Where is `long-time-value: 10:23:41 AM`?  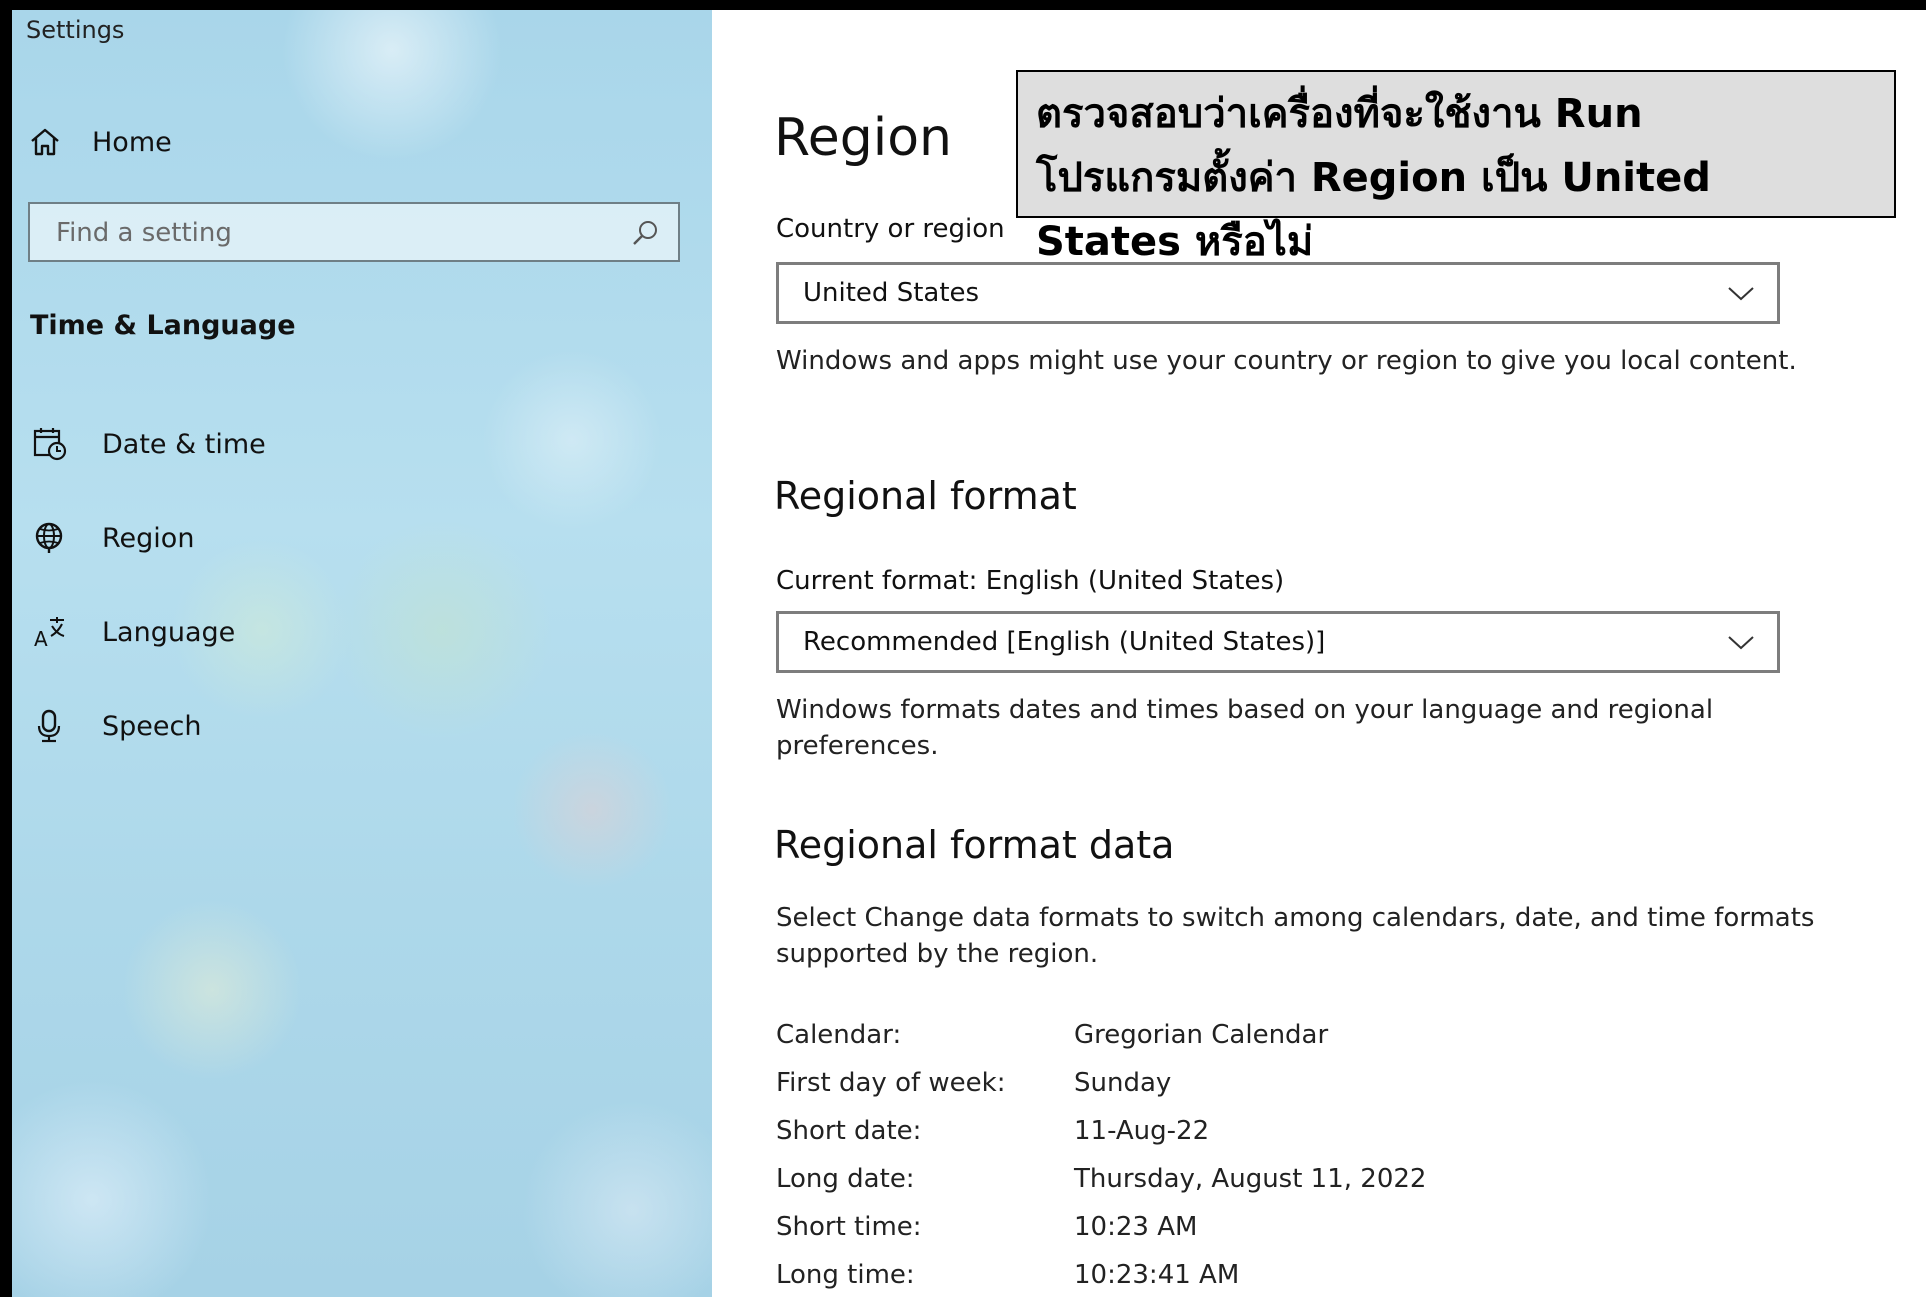 long-time-value: 10:23:41 AM is located at coordinates (1157, 1275).